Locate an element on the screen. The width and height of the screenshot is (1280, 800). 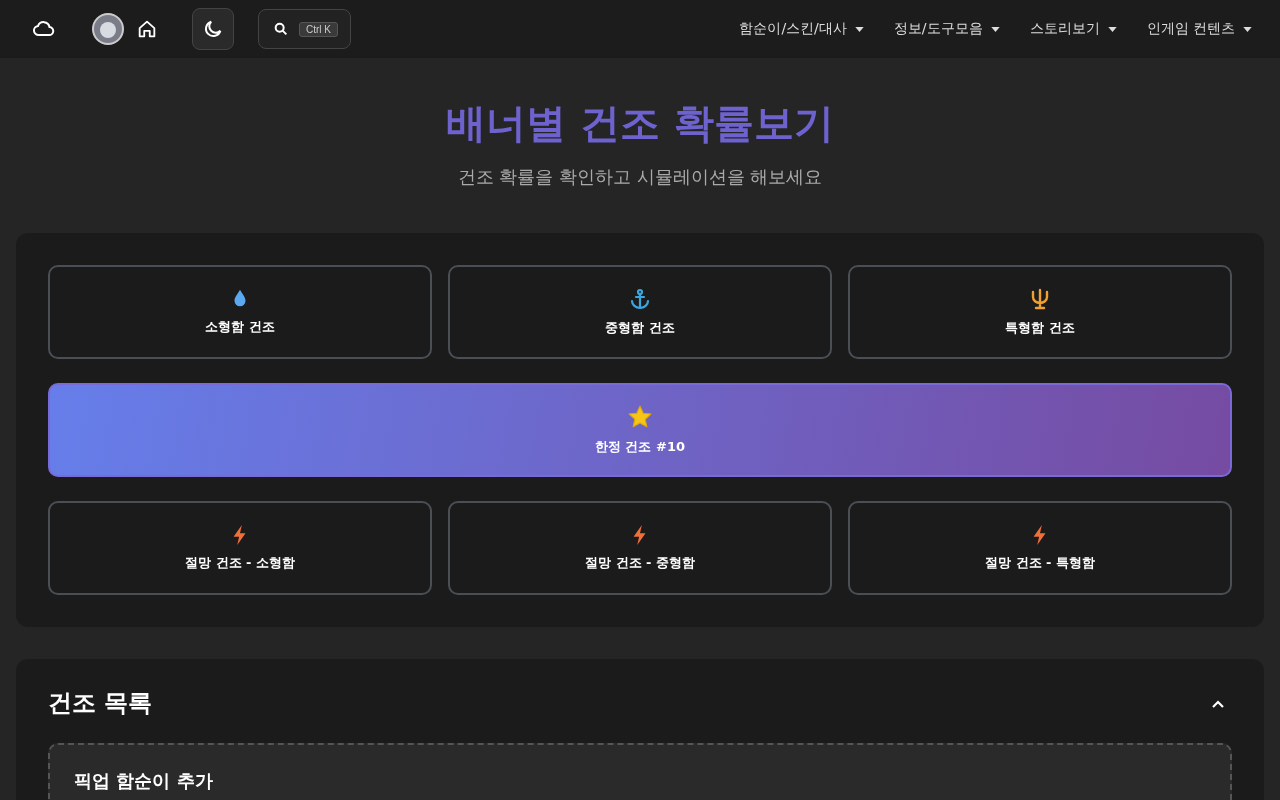
anchor-icon is located at coordinates (640, 299).